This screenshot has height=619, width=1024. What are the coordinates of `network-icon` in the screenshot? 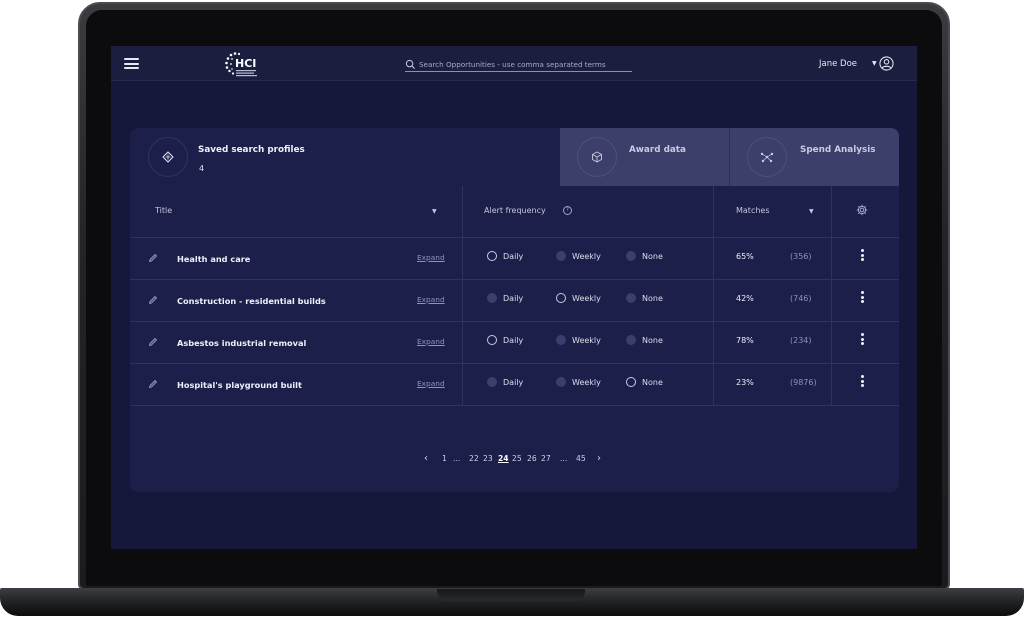 It's located at (767, 157).